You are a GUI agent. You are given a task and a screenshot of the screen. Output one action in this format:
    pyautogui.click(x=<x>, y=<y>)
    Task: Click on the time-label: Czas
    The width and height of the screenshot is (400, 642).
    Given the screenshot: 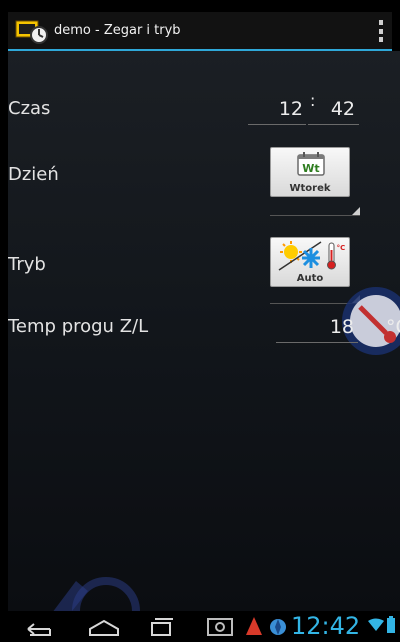 What is the action you would take?
    pyautogui.click(x=29, y=108)
    